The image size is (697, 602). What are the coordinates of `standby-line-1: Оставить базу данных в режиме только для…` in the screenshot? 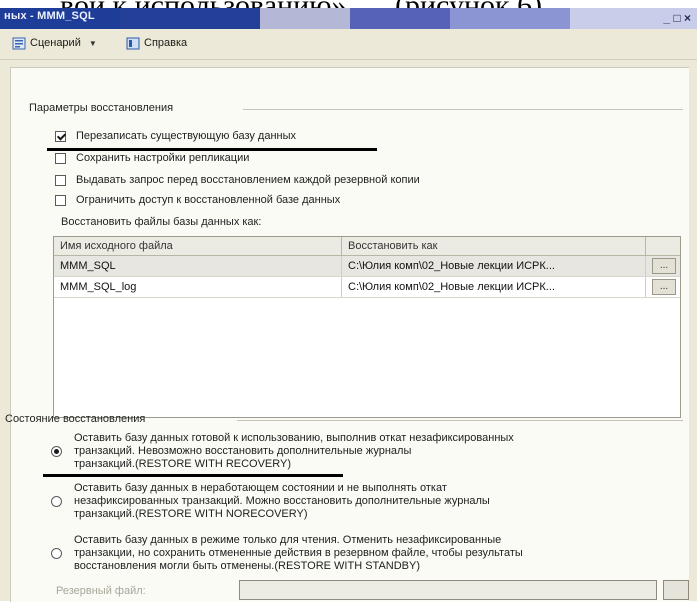 It's located at (288, 540).